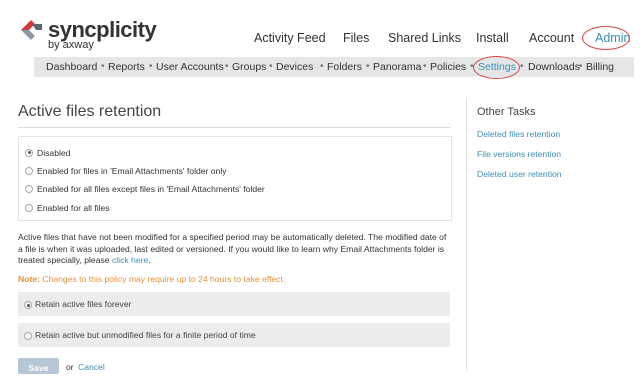 Image resolution: width=644 pixels, height=378 pixels. Describe the element at coordinates (38, 366) in the screenshot. I see `save-button: Save` at that location.